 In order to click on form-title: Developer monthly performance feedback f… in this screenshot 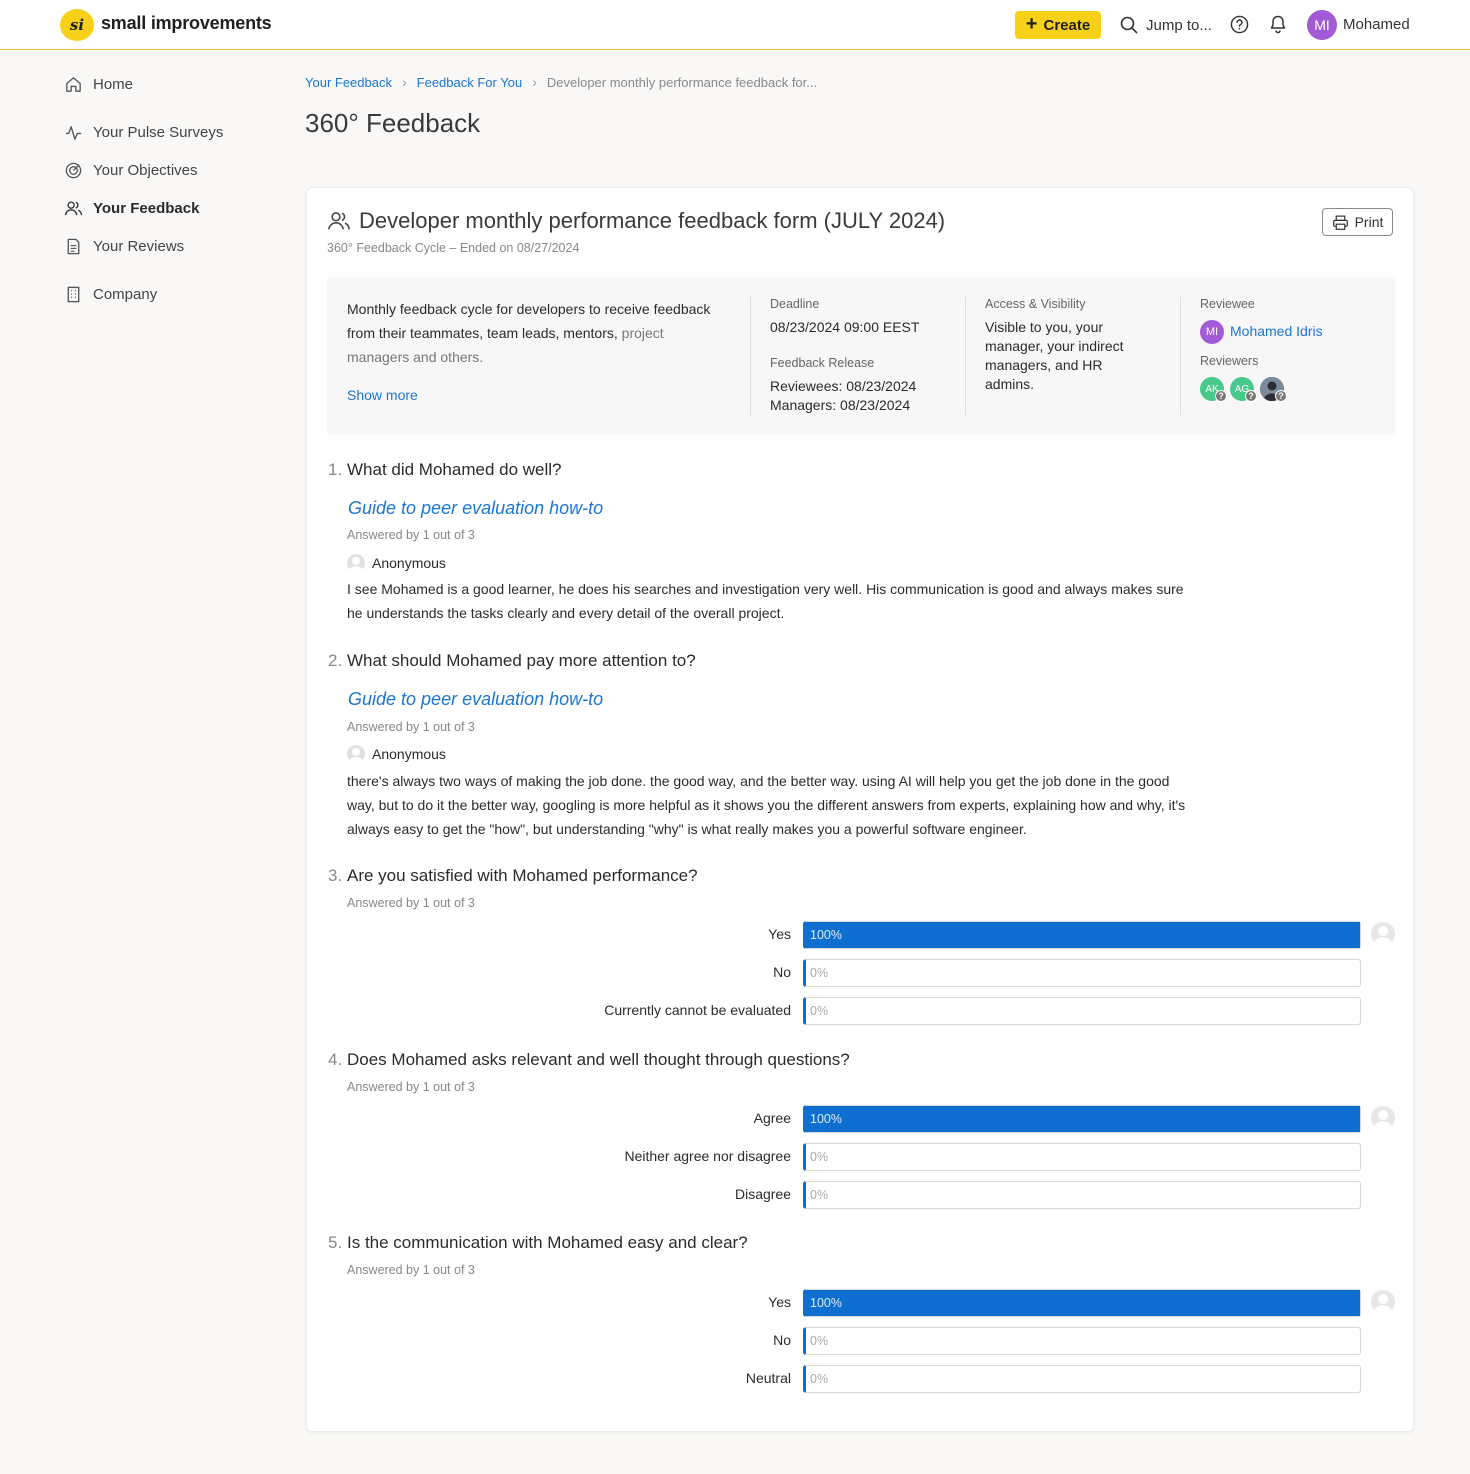, I will do `click(652, 220)`.